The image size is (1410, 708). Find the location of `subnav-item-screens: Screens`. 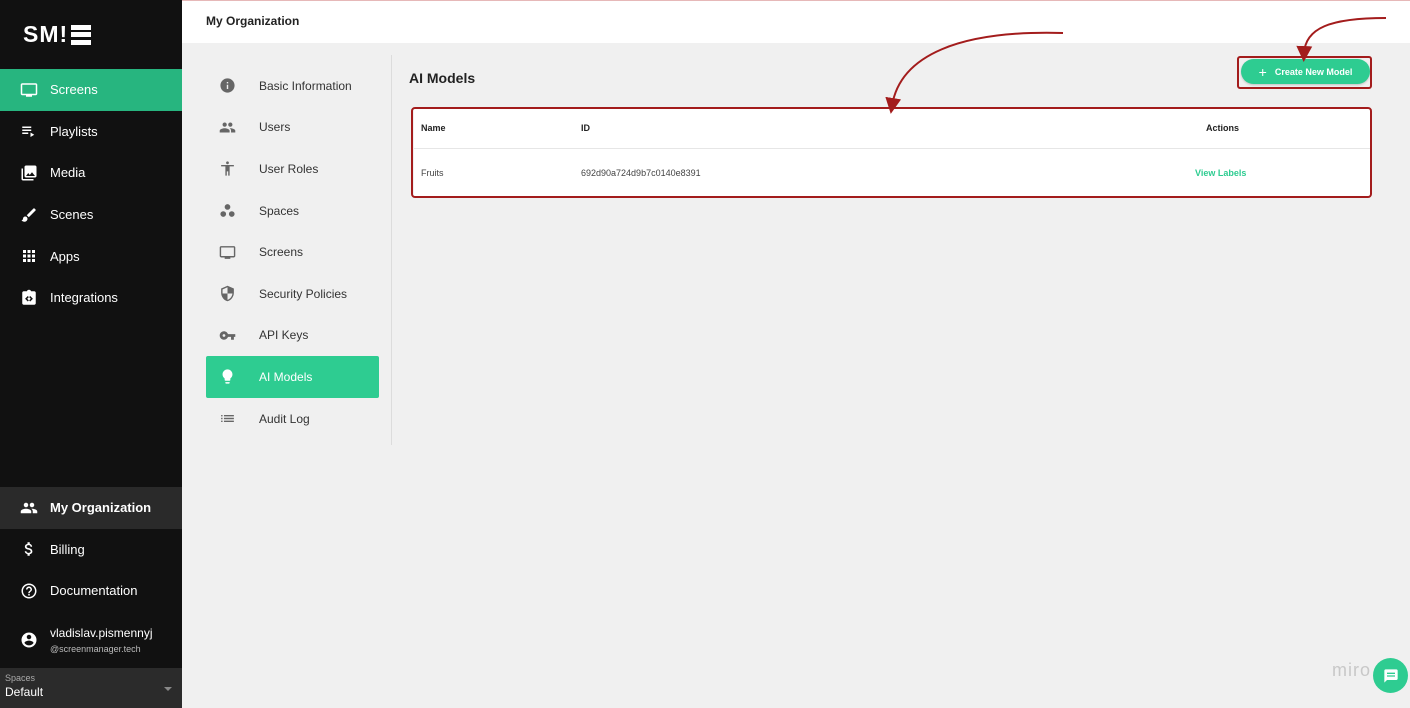

subnav-item-screens: Screens is located at coordinates (292, 252).